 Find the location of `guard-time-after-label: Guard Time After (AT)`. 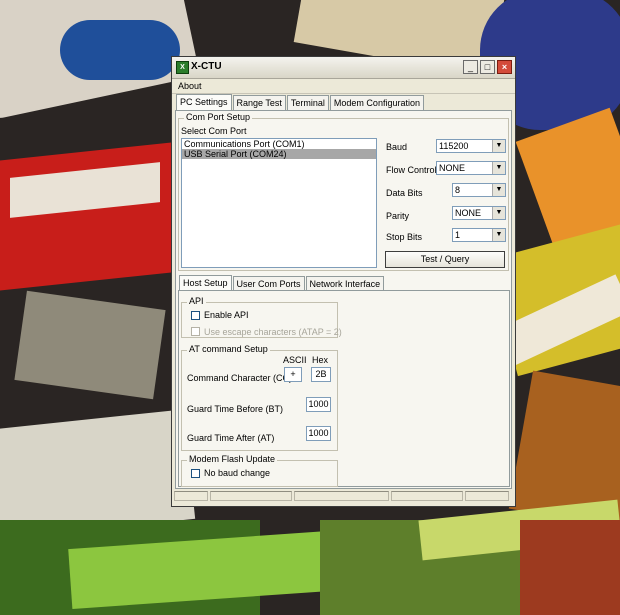

guard-time-after-label: Guard Time After (AT) is located at coordinates (231, 438).